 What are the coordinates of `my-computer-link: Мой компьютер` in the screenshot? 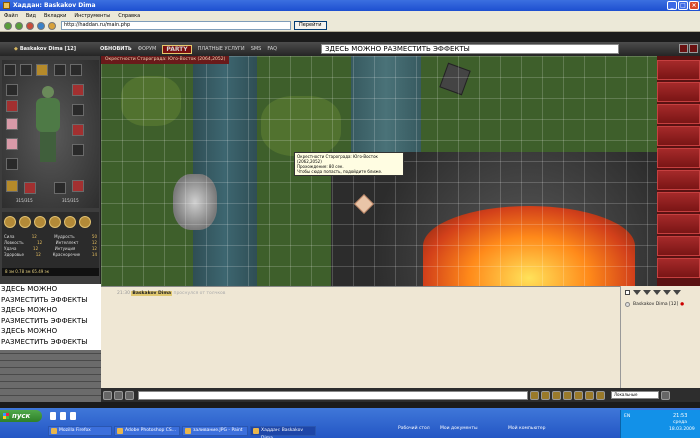 It's located at (527, 428).